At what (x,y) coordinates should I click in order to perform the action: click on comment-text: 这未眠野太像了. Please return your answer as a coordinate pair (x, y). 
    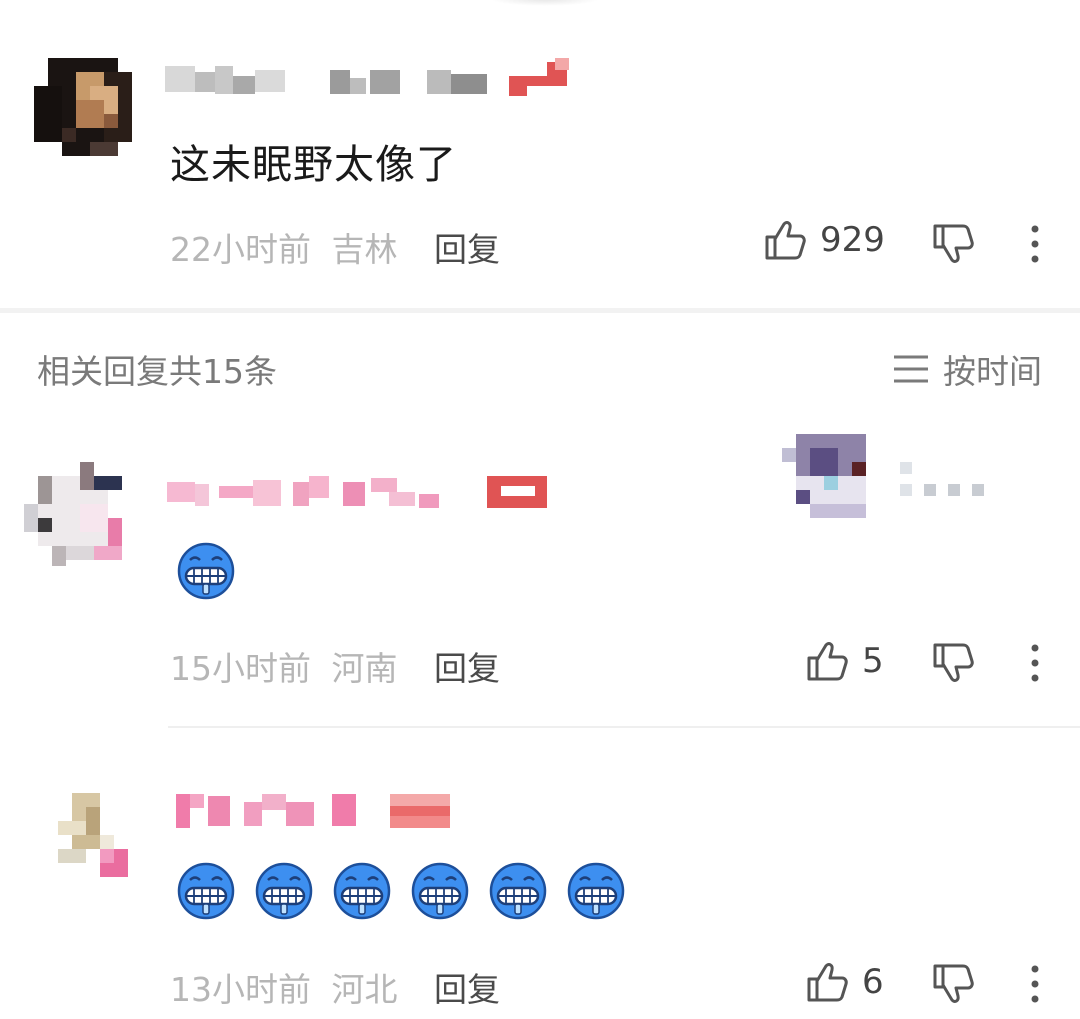
    Looking at the image, I should click on (313, 165).